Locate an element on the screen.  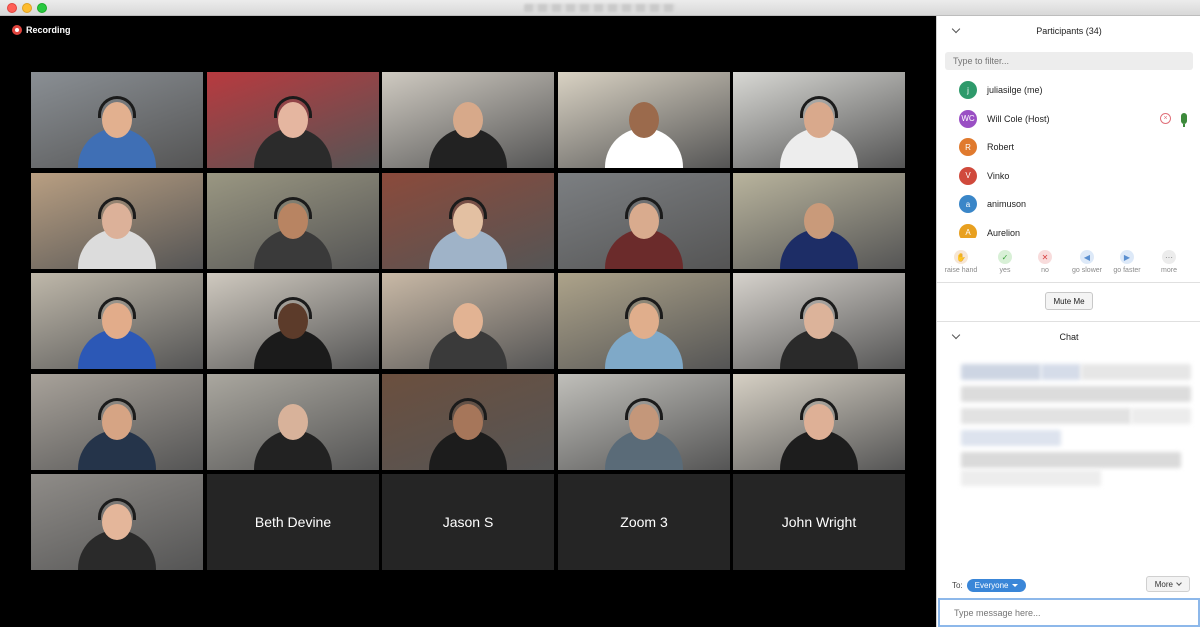
chat-more-button: More is located at coordinates (1167, 584).